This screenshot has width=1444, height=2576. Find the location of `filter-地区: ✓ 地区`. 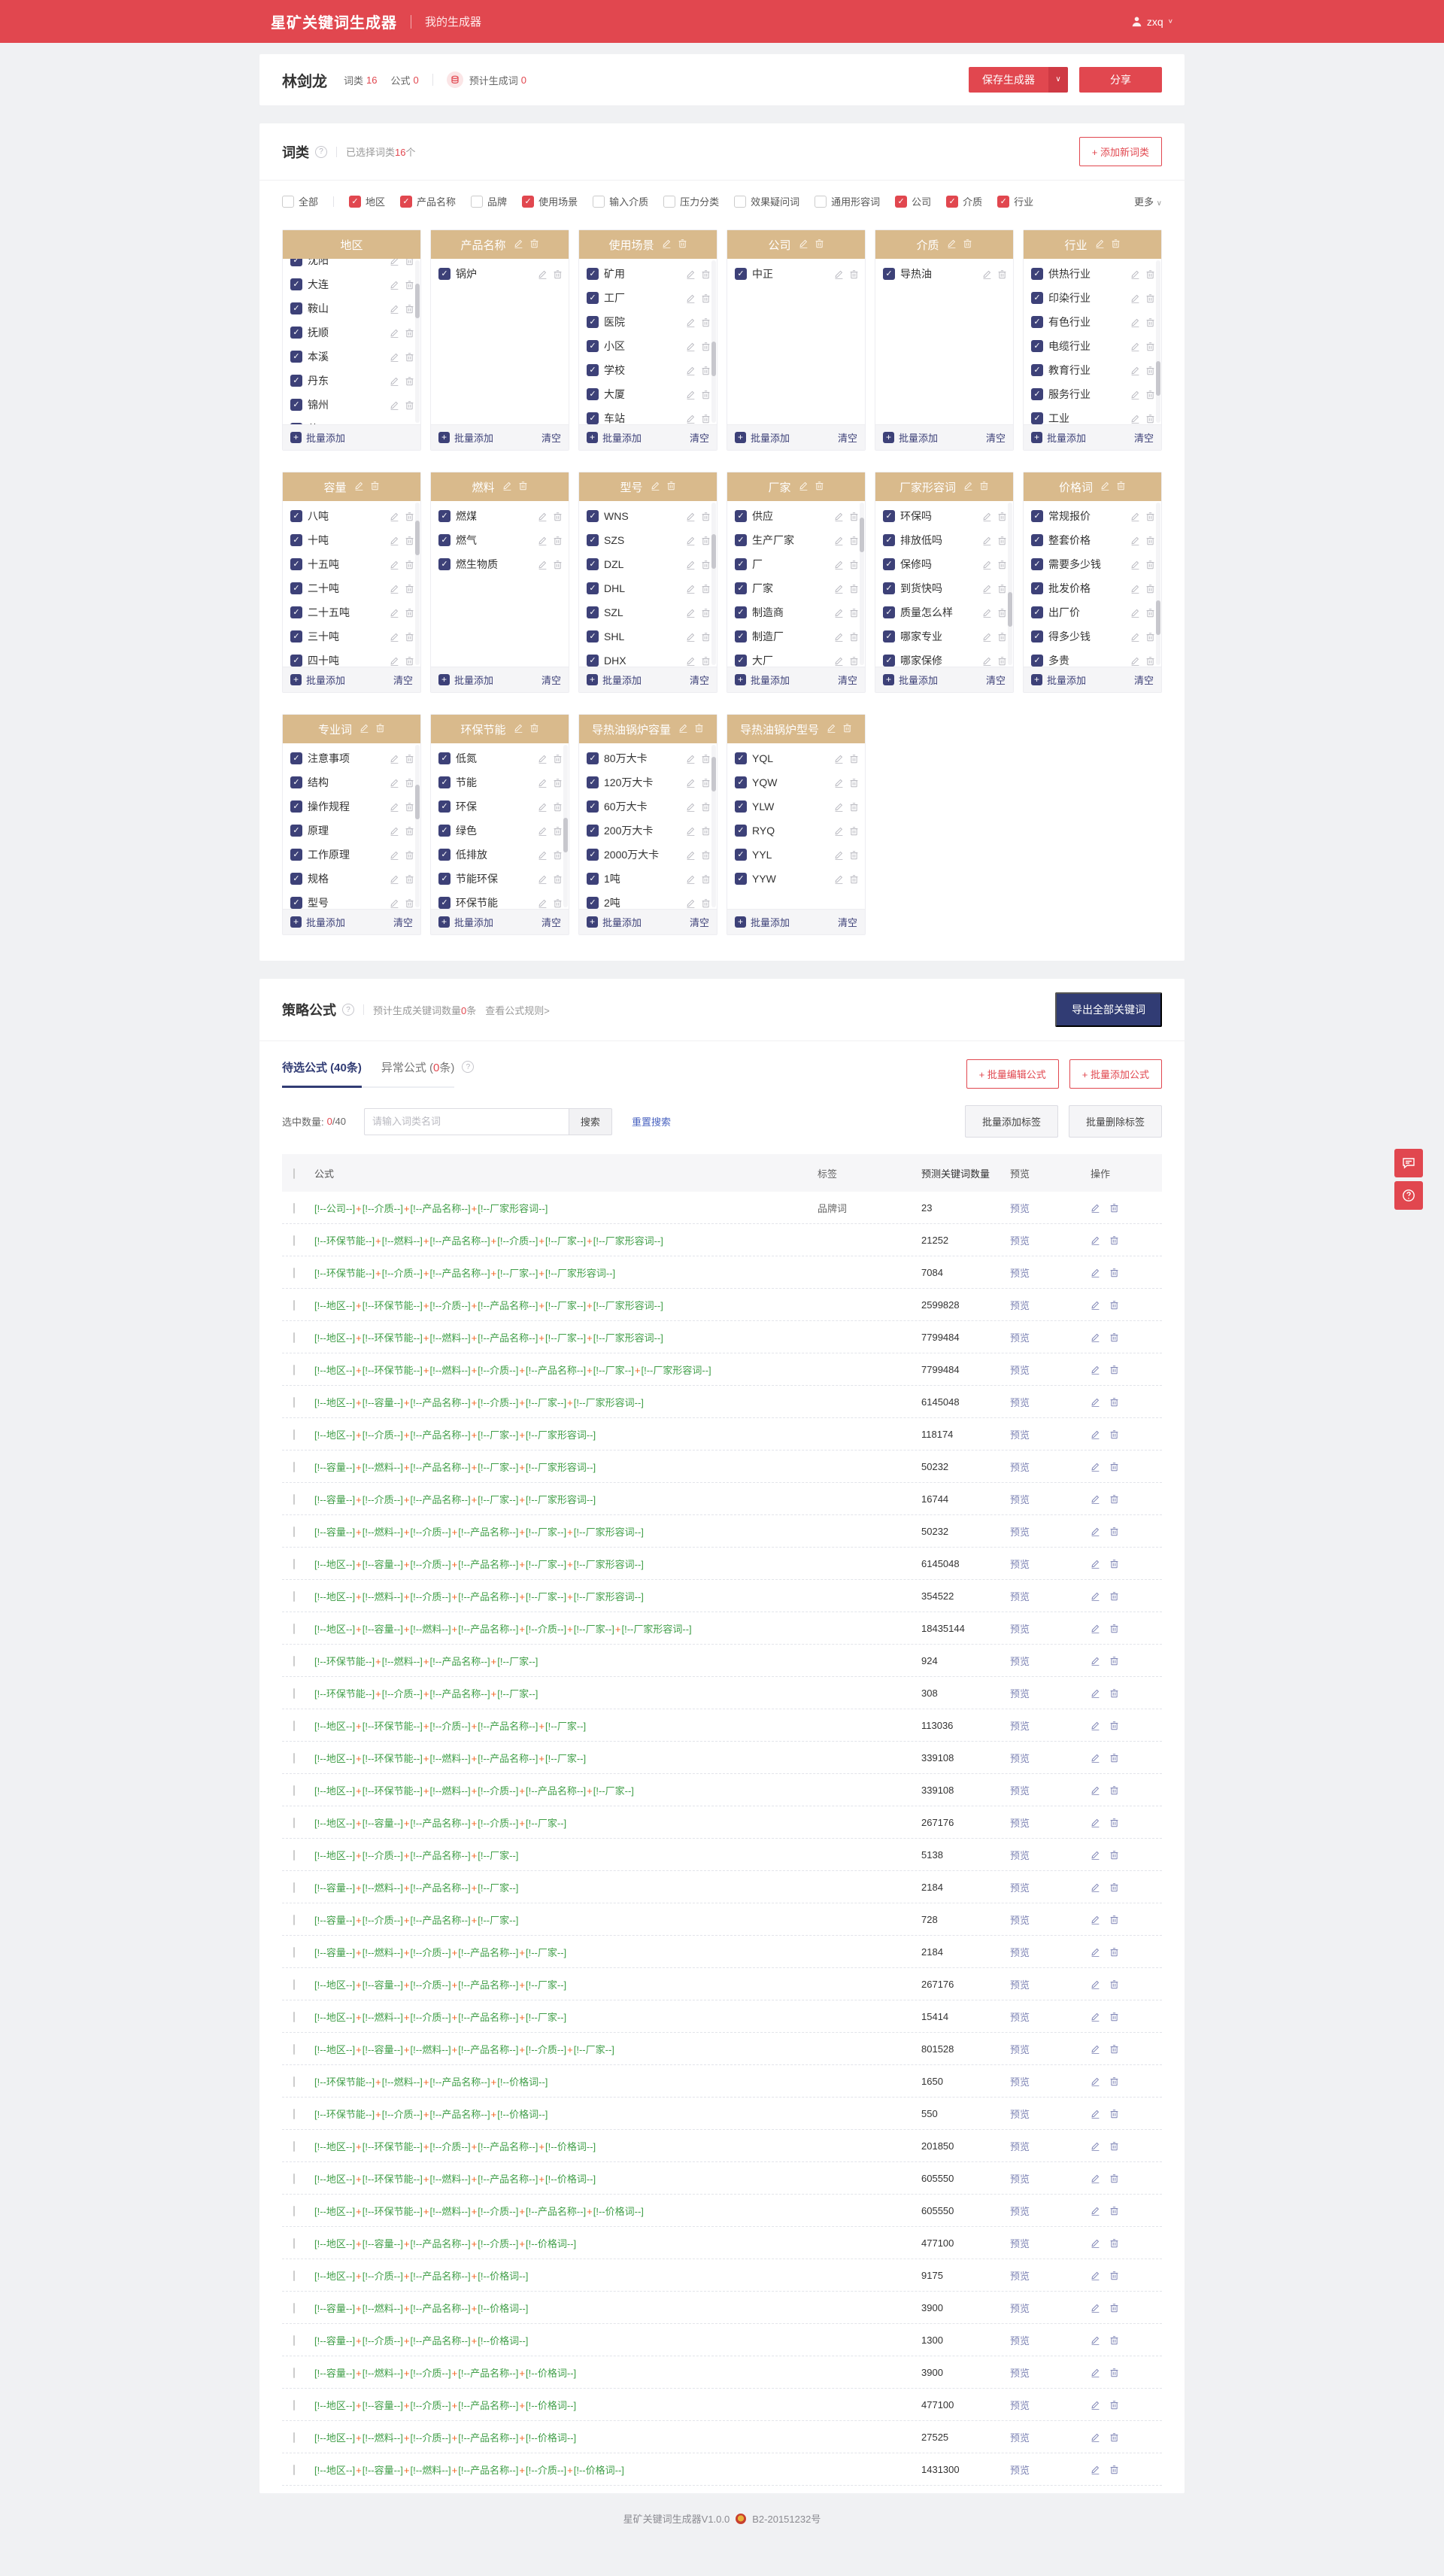

filter-地区: ✓ 地区 is located at coordinates (367, 201).